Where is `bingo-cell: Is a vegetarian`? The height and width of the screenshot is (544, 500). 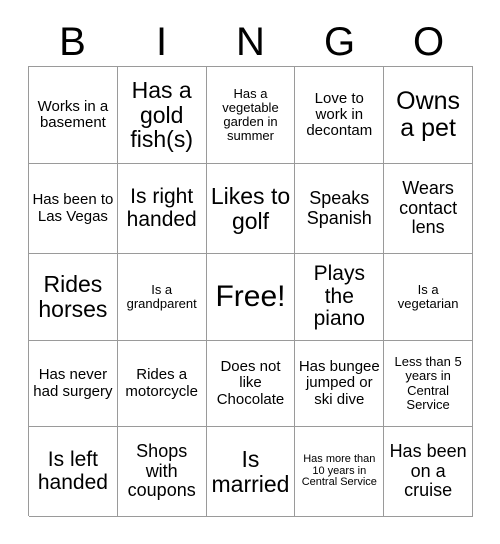 bingo-cell: Is a vegetarian is located at coordinates (428, 297).